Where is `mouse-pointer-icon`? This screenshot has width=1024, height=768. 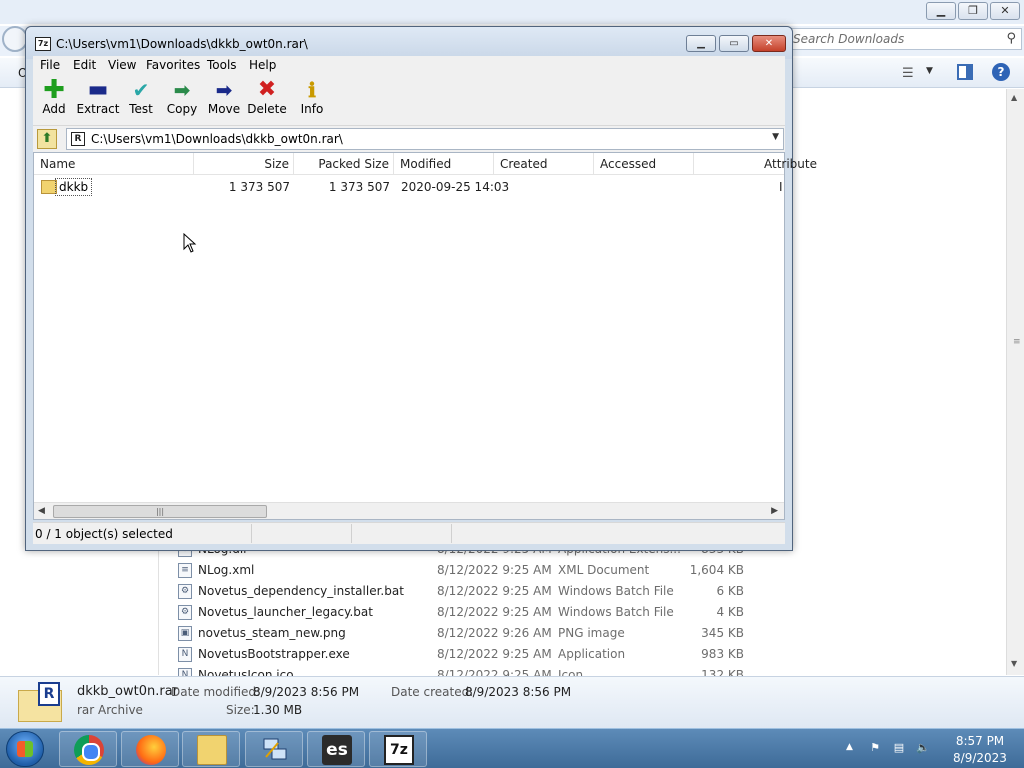 mouse-pointer-icon is located at coordinates (190, 243).